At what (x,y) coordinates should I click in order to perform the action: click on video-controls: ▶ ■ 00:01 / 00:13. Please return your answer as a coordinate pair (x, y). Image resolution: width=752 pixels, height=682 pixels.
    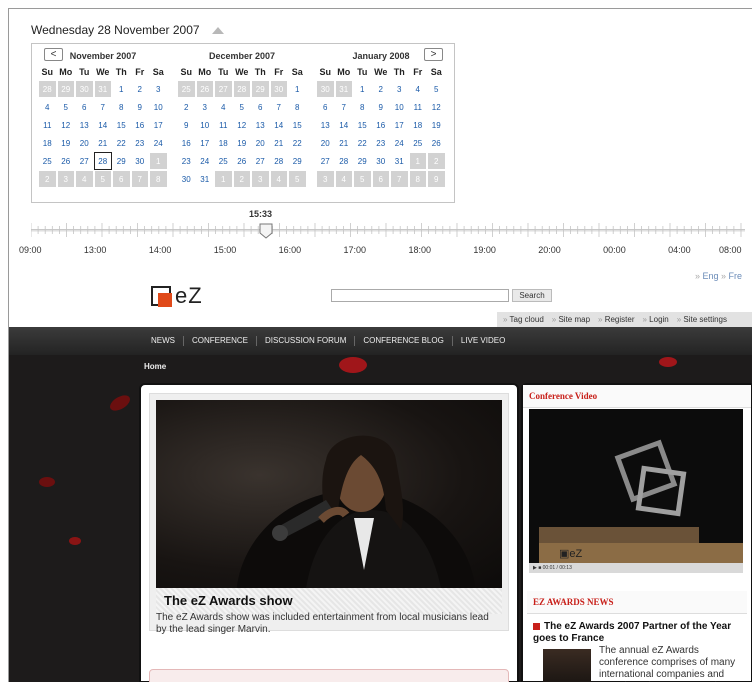
    Looking at the image, I should click on (636, 568).